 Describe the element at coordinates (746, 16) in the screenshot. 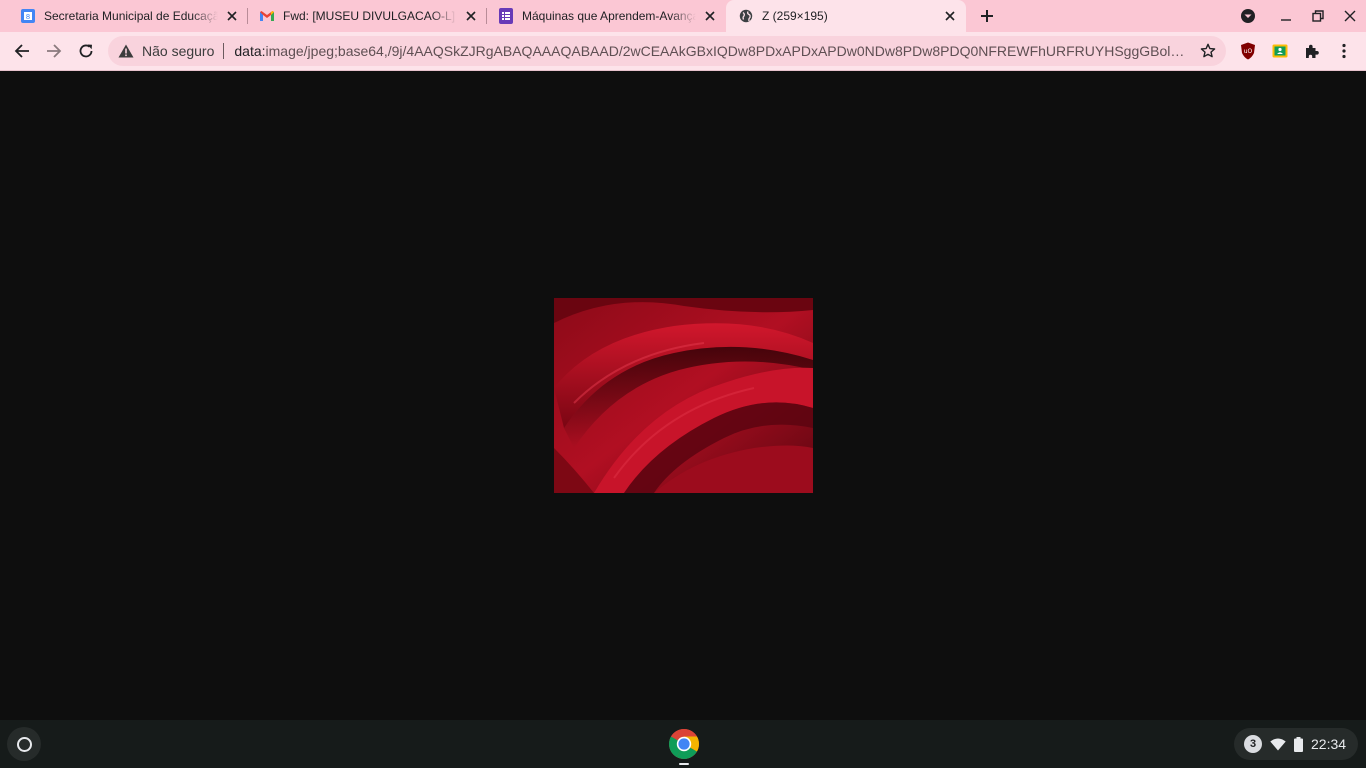

I see `globe-icon` at that location.